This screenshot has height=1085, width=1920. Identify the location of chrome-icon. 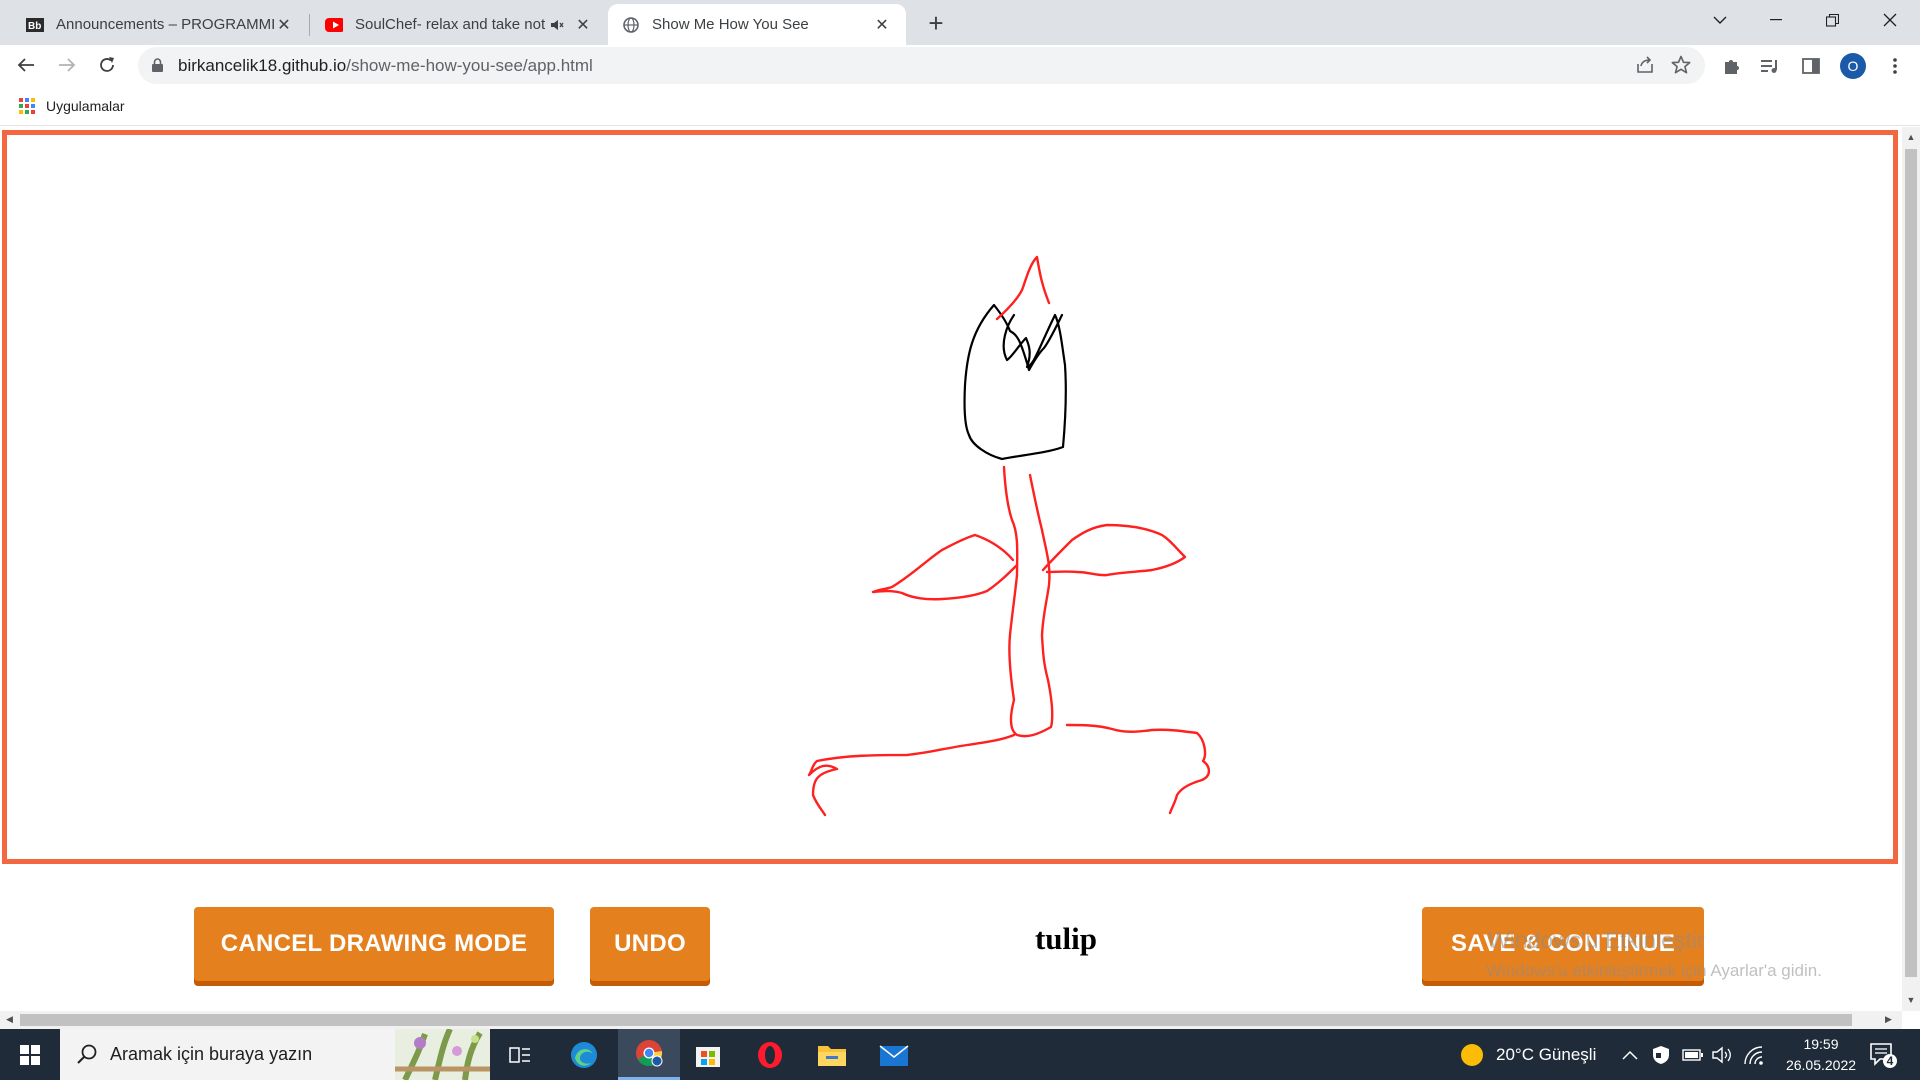
(649, 1054).